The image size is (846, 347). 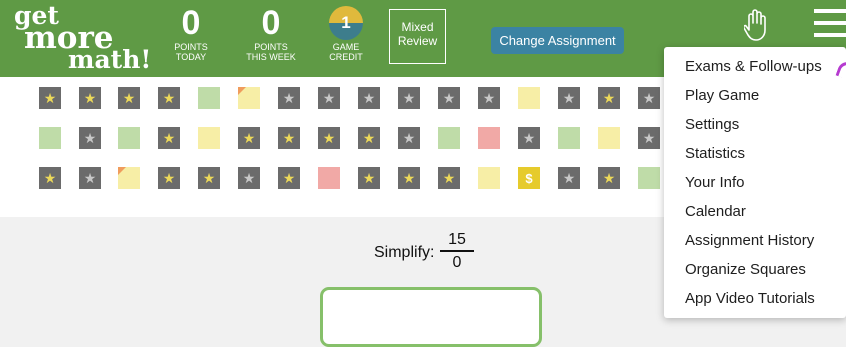 What do you see at coordinates (830, 26) in the screenshot?
I see `hamburger-menu-icon` at bounding box center [830, 26].